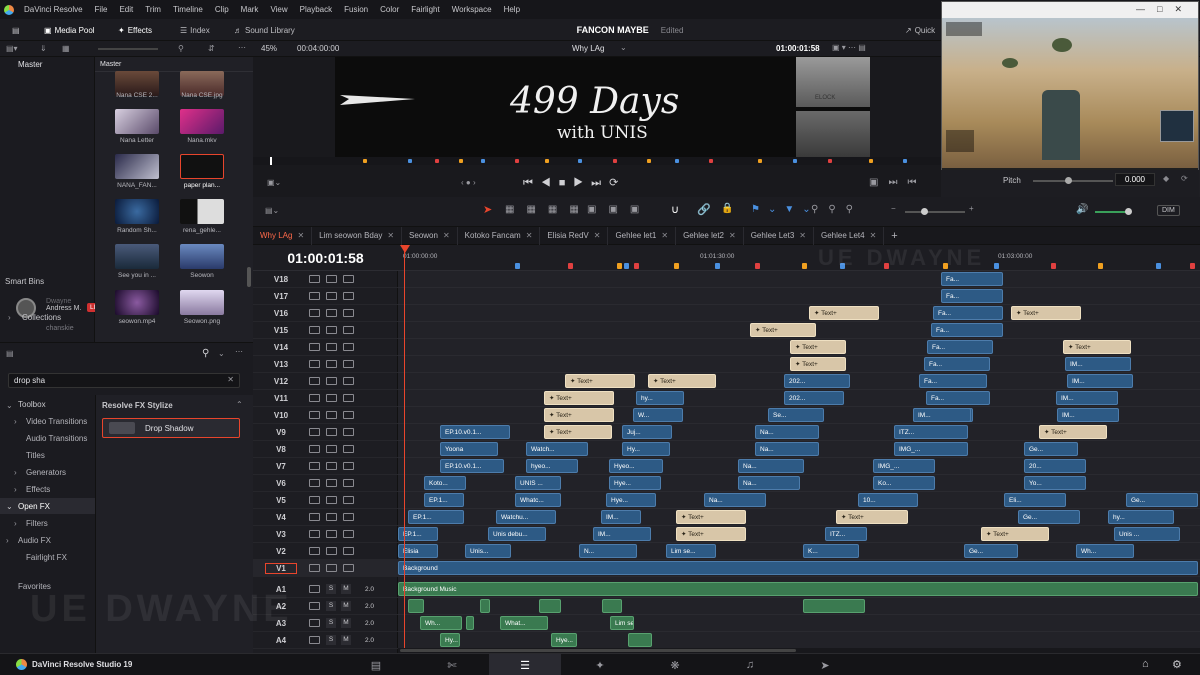 The height and width of the screenshot is (675, 1200). What do you see at coordinates (239, 404) in the screenshot?
I see `chevron-up-icon: ⌃` at bounding box center [239, 404].